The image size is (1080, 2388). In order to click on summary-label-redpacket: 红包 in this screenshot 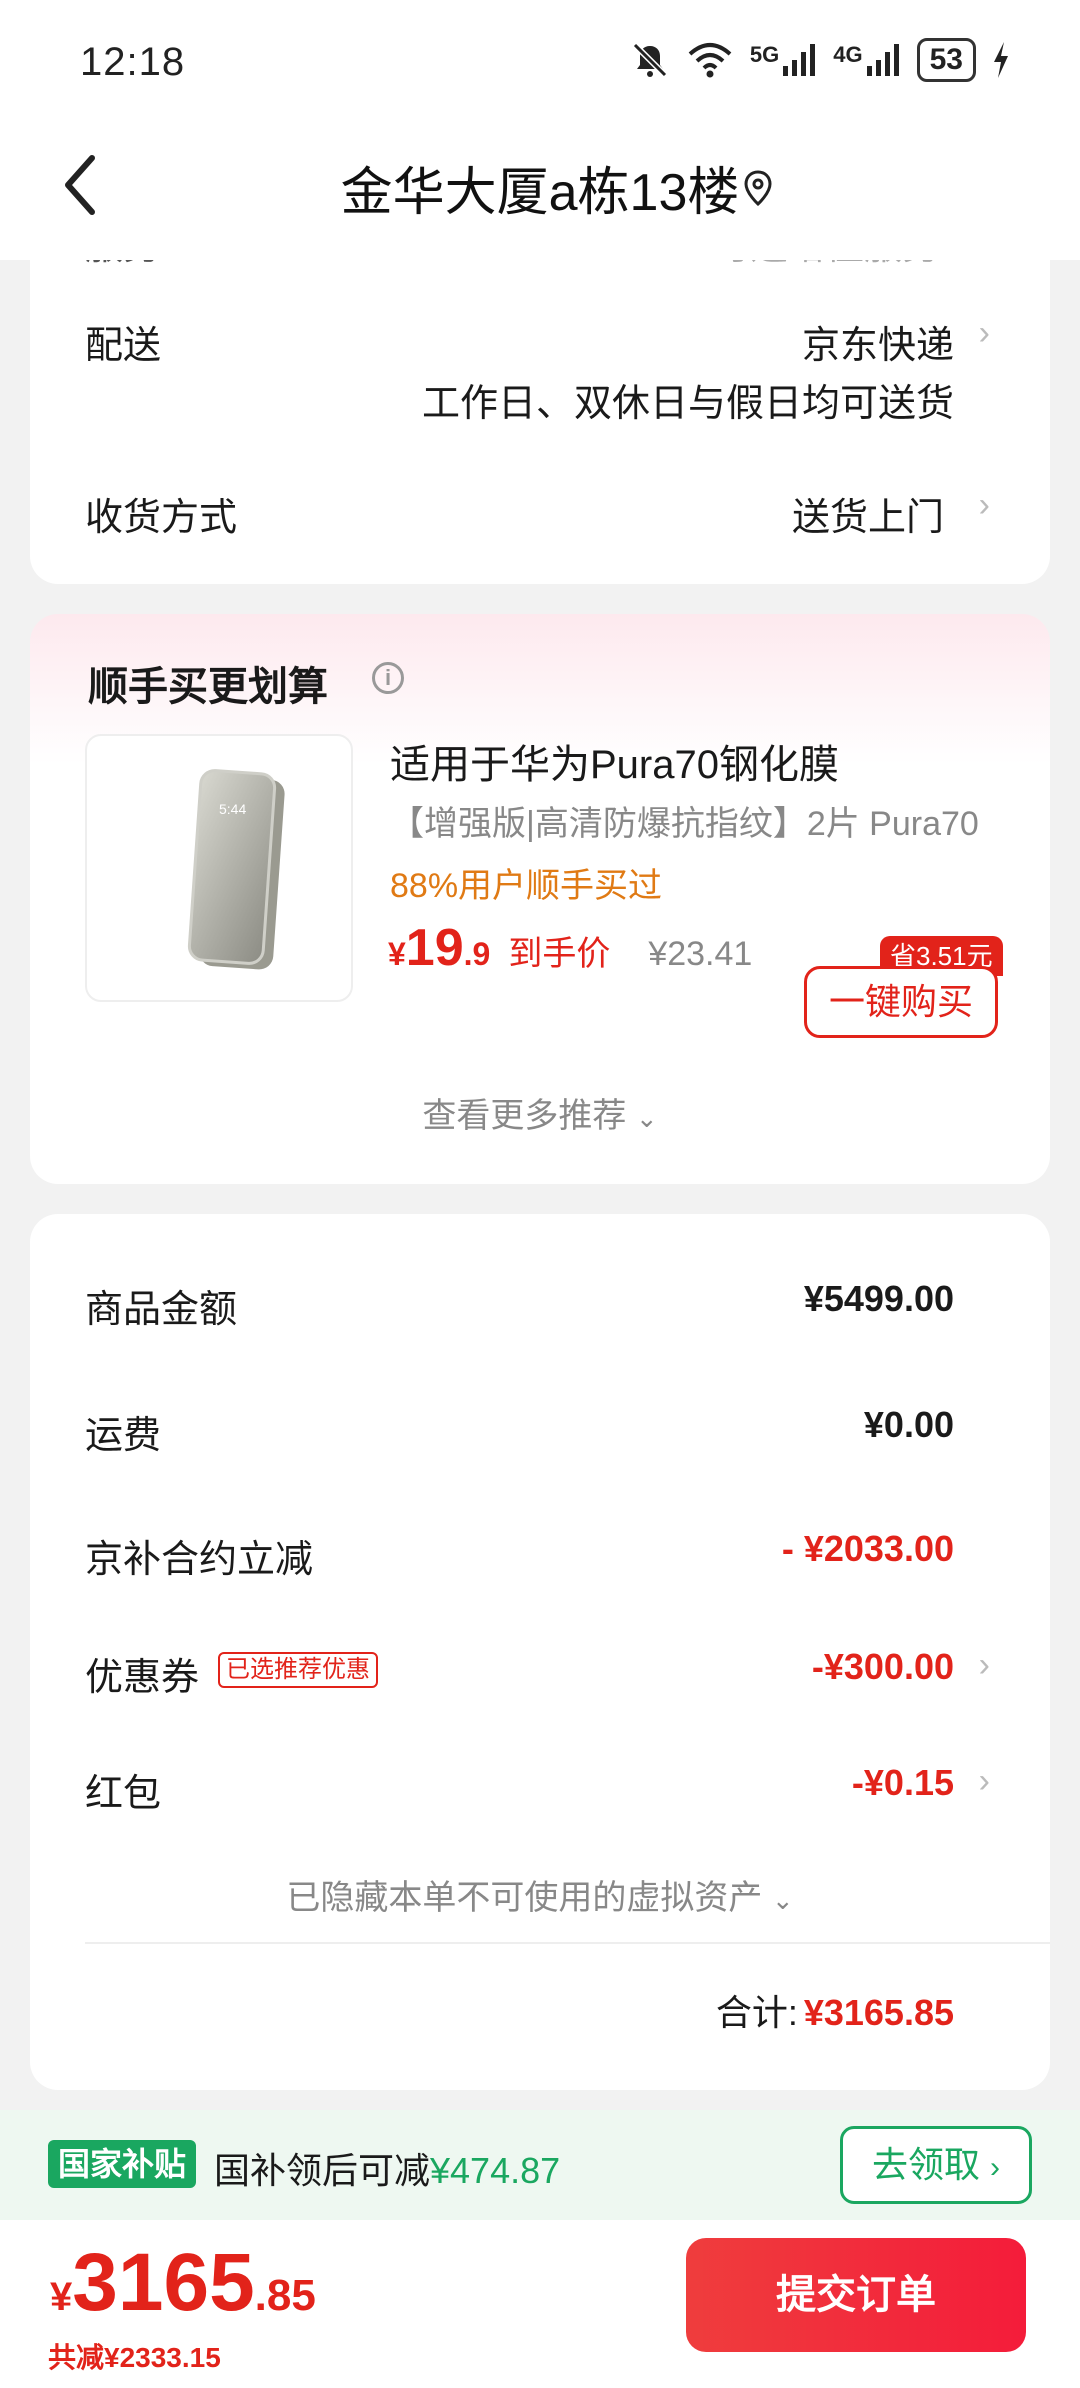, I will do `click(123, 1794)`.